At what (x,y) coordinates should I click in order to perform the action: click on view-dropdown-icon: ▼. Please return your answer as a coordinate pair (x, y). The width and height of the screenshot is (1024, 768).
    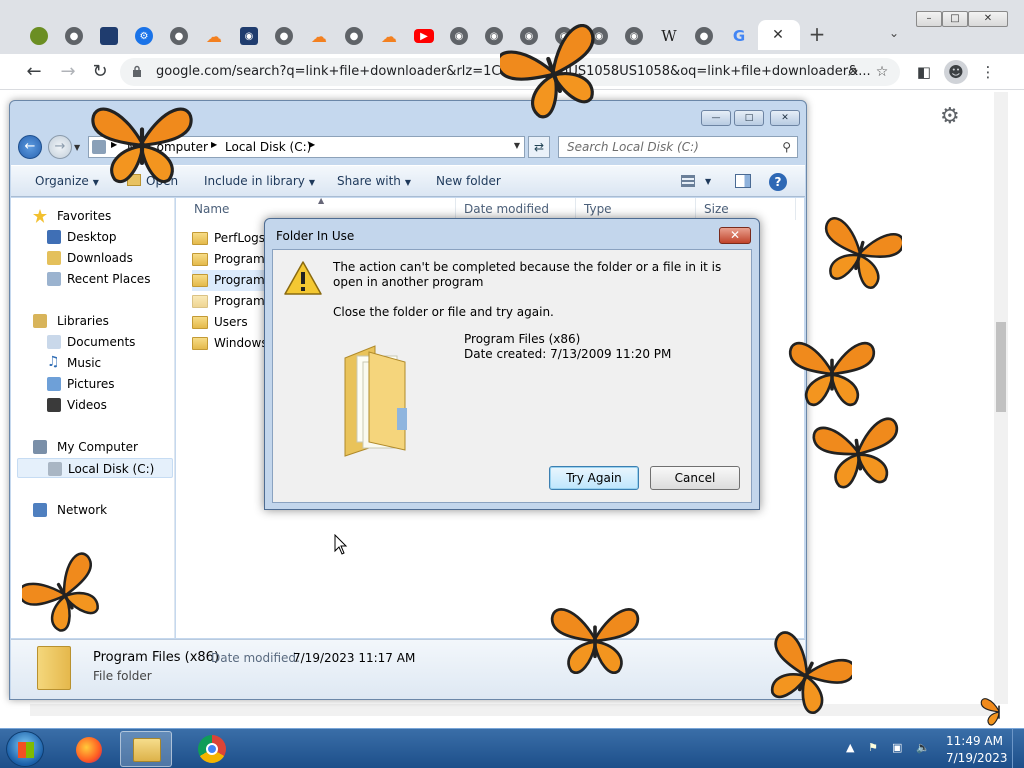
    Looking at the image, I should click on (708, 181).